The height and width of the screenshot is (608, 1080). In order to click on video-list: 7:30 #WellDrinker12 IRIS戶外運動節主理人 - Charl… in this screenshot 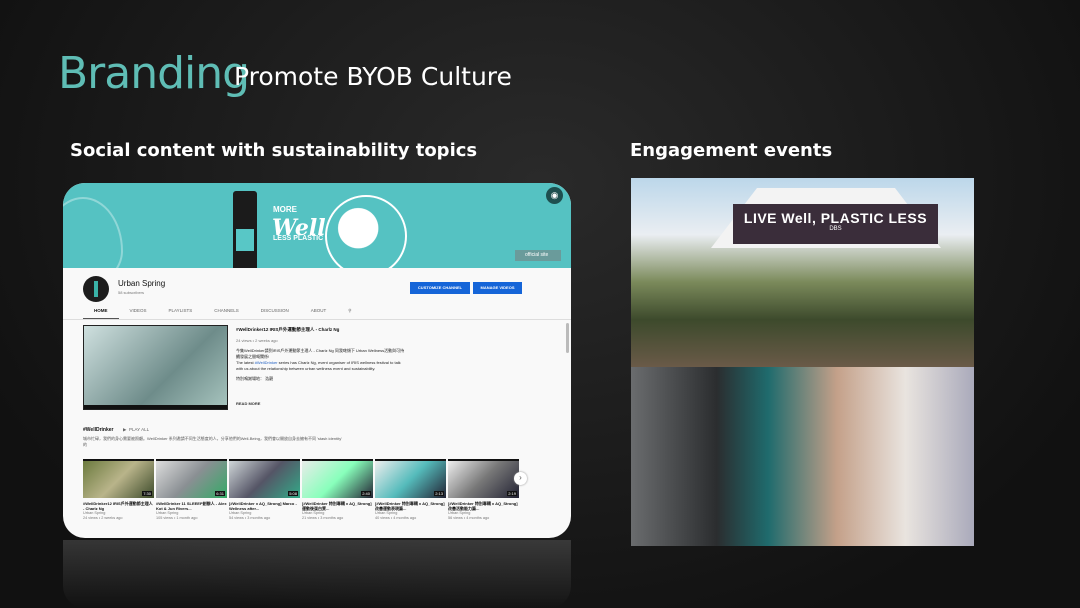, I will do `click(301, 490)`.